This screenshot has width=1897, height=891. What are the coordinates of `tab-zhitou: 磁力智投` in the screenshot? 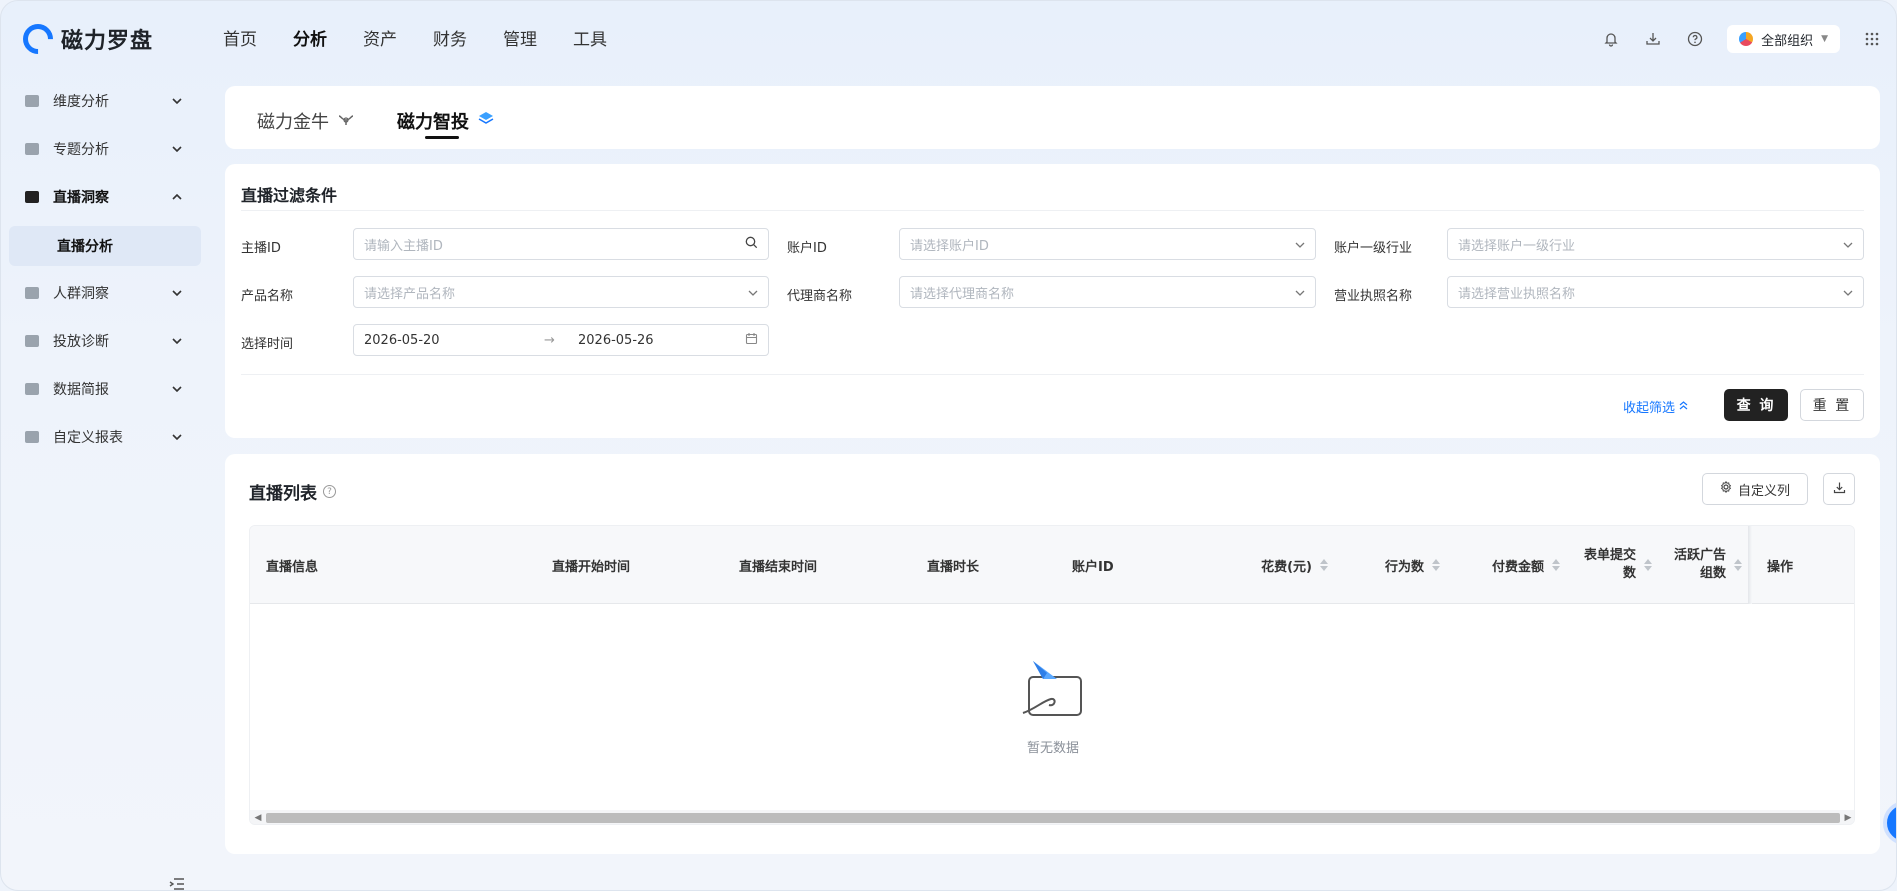 It's located at (446, 121).